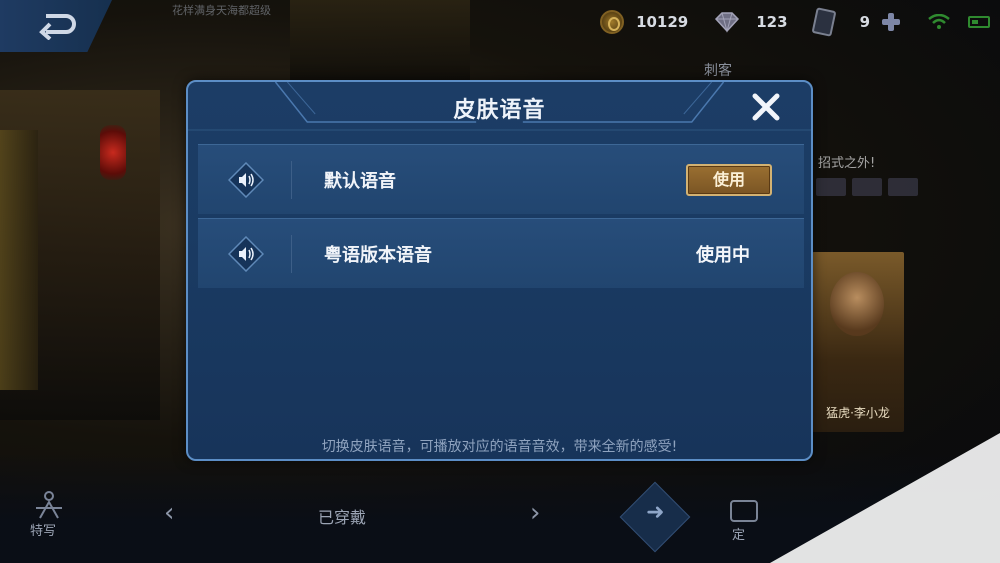 This screenshot has height=563, width=1000. I want to click on voice-option-label: 粤语版本语音, so click(378, 255).